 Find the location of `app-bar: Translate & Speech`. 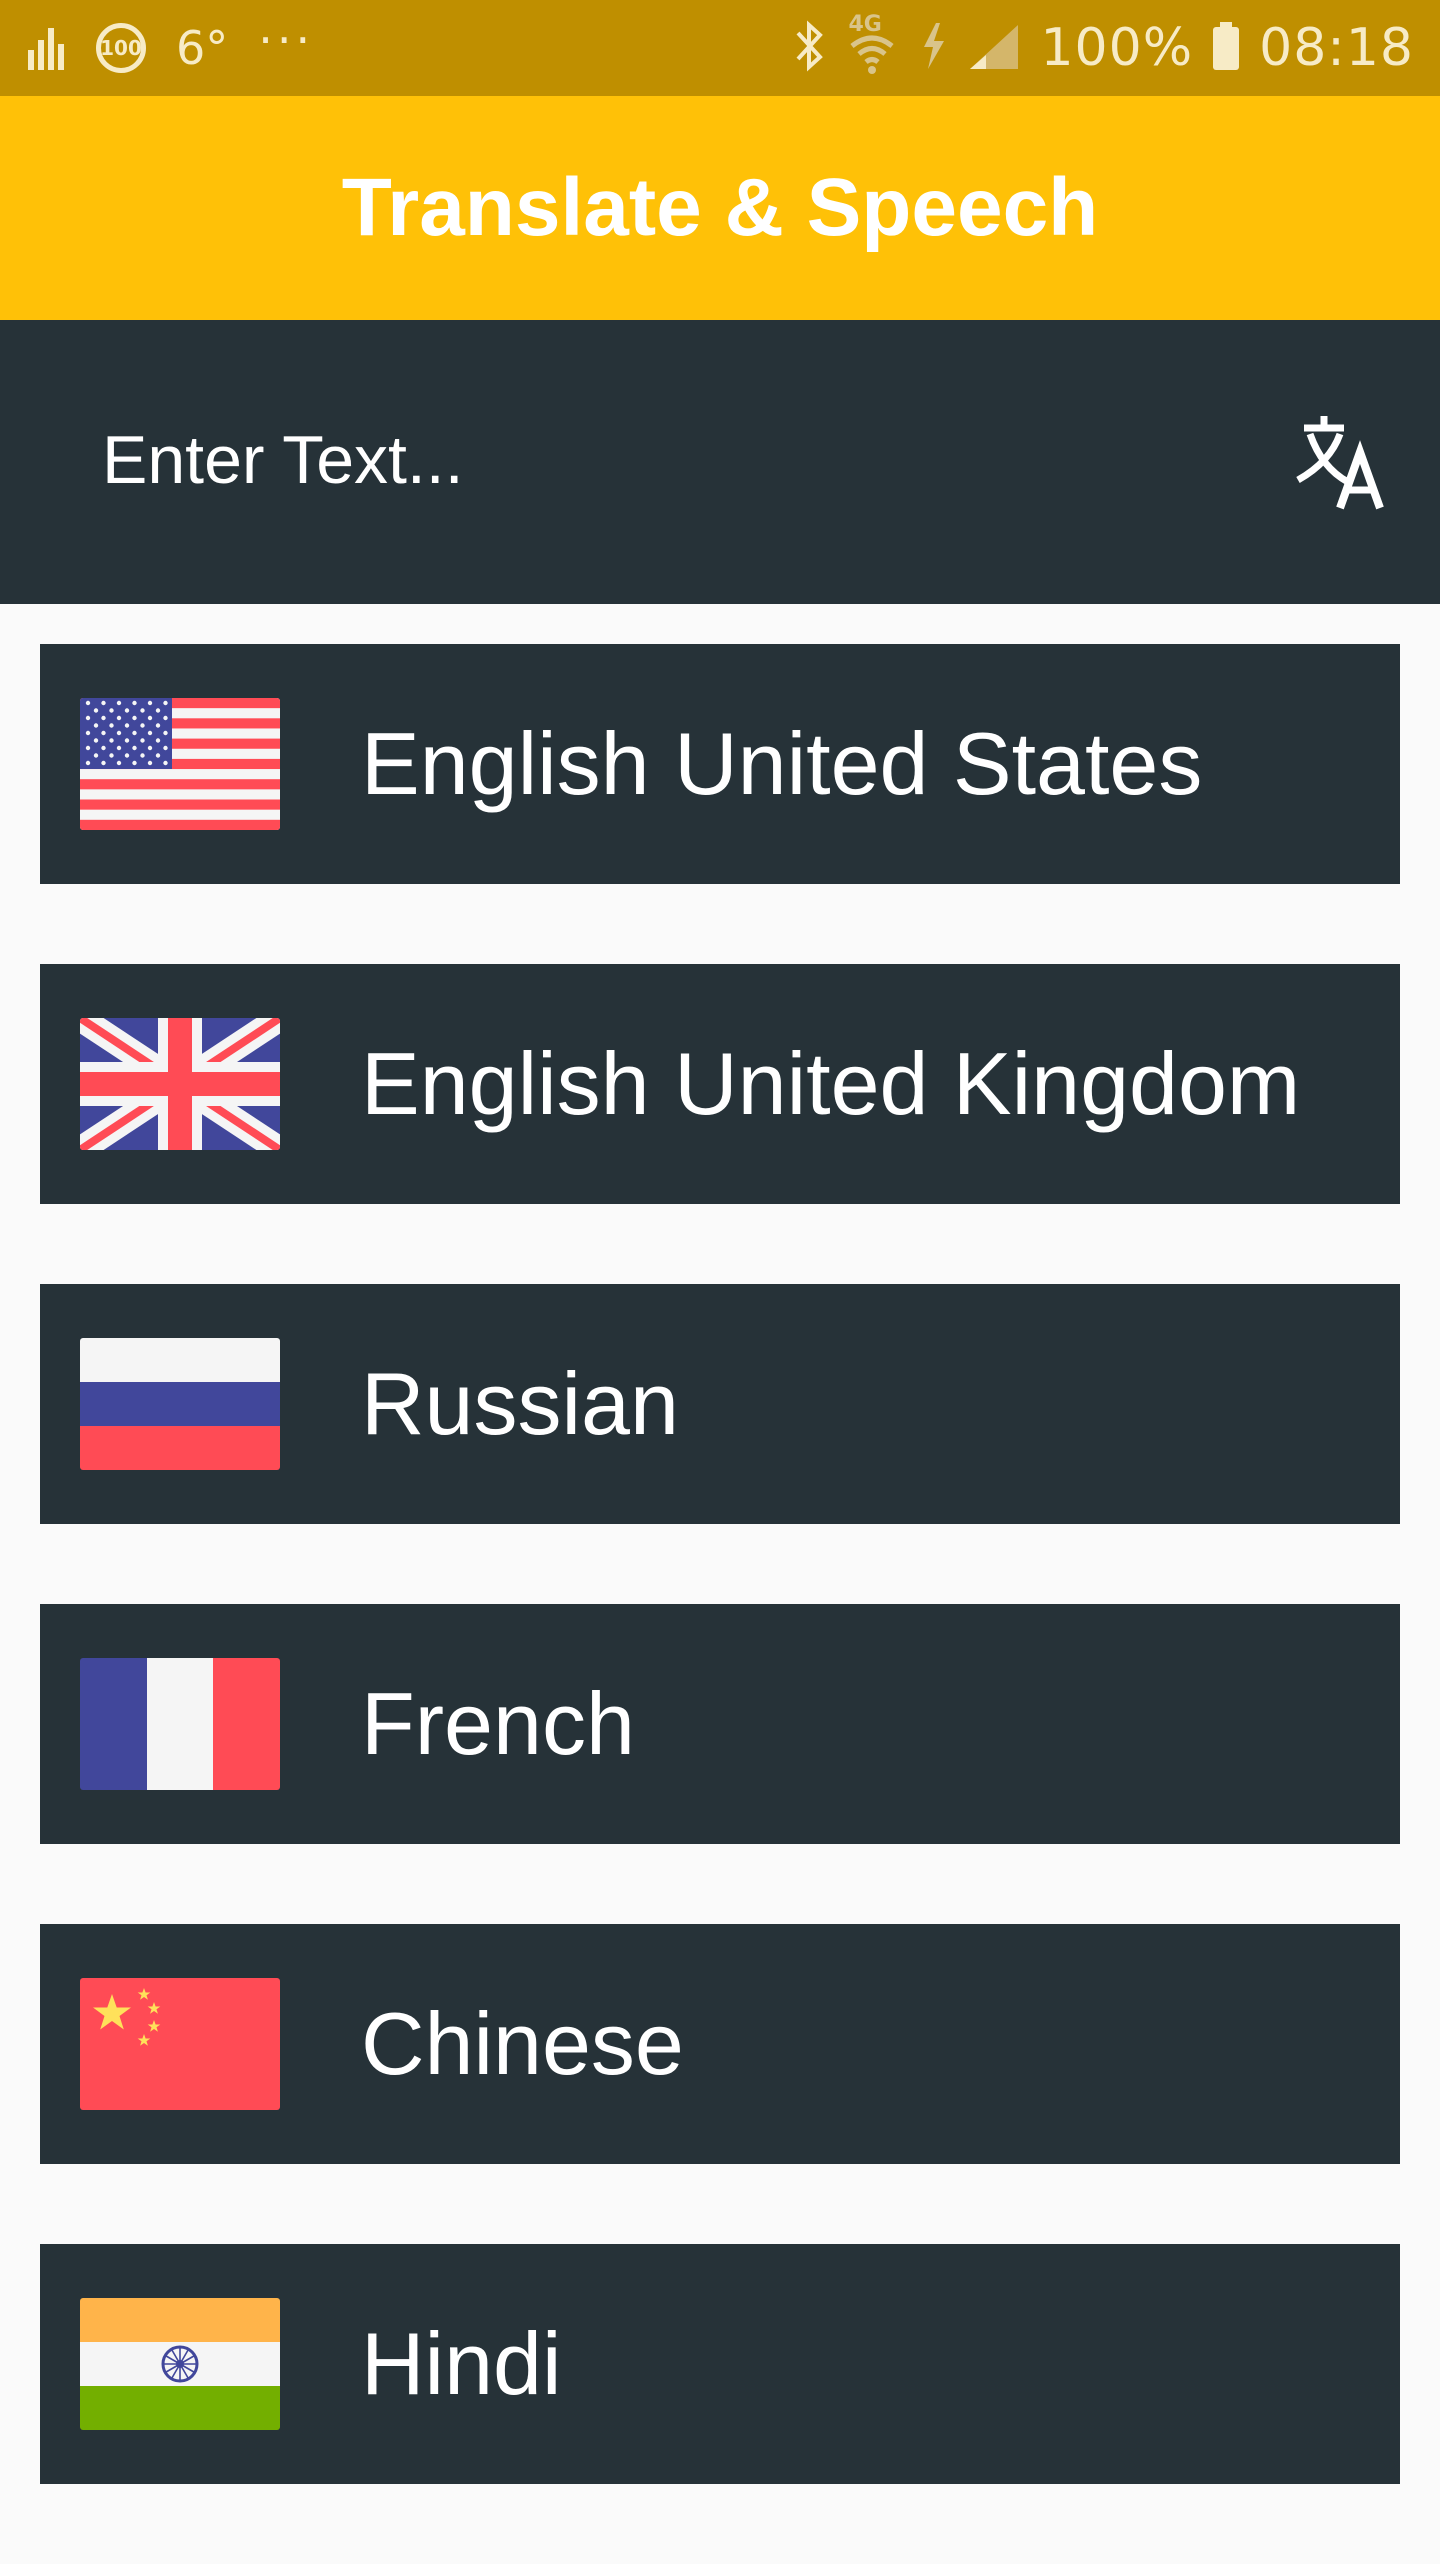

app-bar: Translate & Speech is located at coordinates (720, 208).